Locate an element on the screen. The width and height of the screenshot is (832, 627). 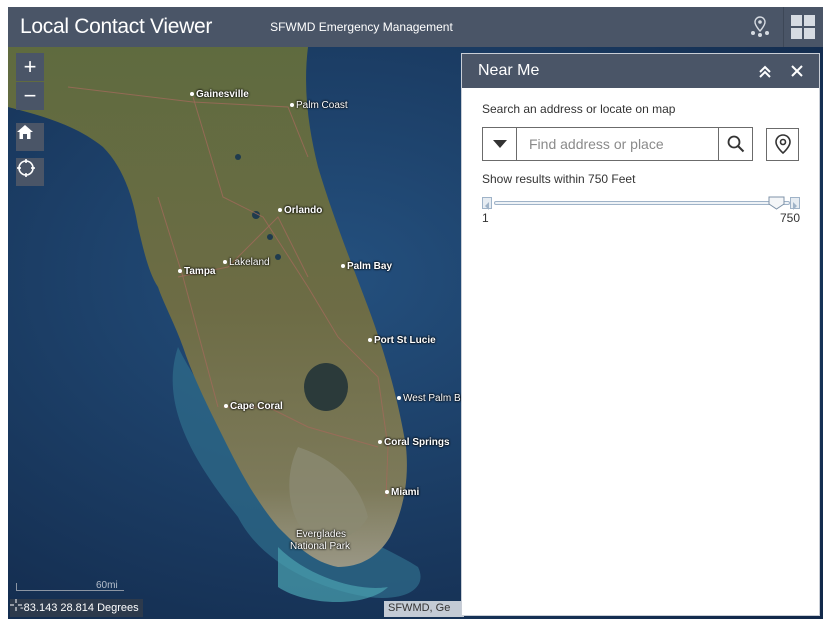
map-label: West Palm Be is located at coordinates (431, 398).